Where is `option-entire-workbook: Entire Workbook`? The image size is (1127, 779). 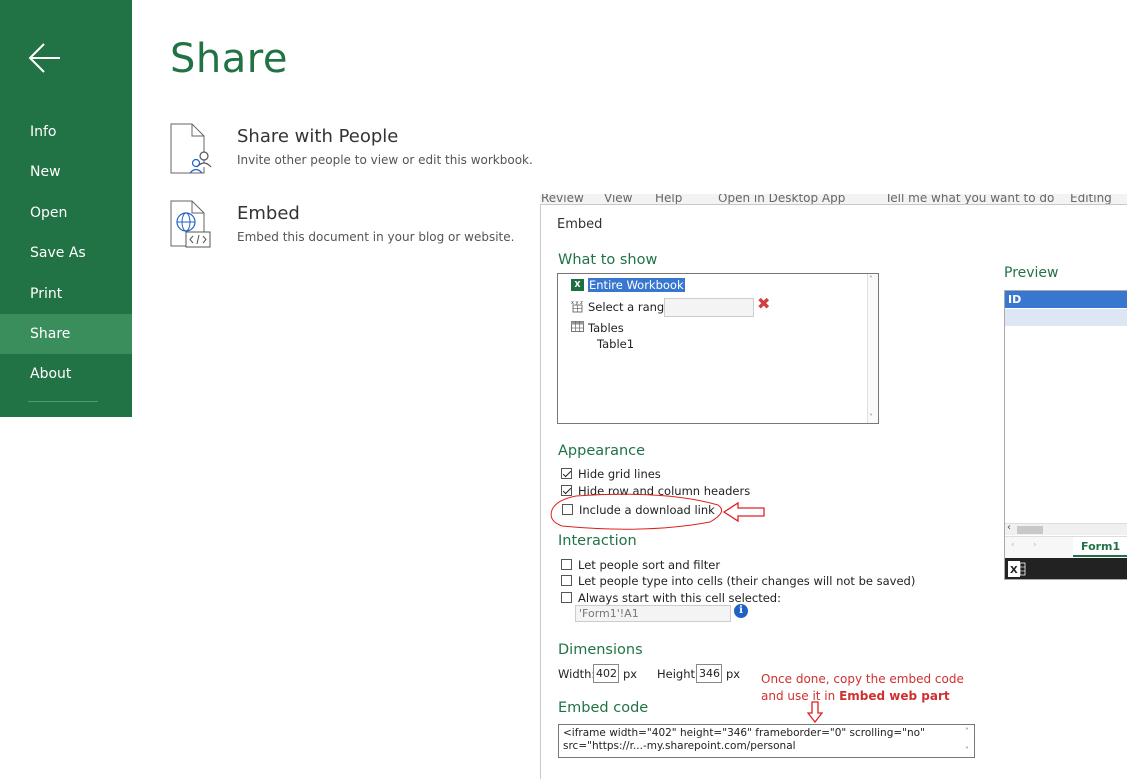 option-entire-workbook: Entire Workbook is located at coordinates (636, 285).